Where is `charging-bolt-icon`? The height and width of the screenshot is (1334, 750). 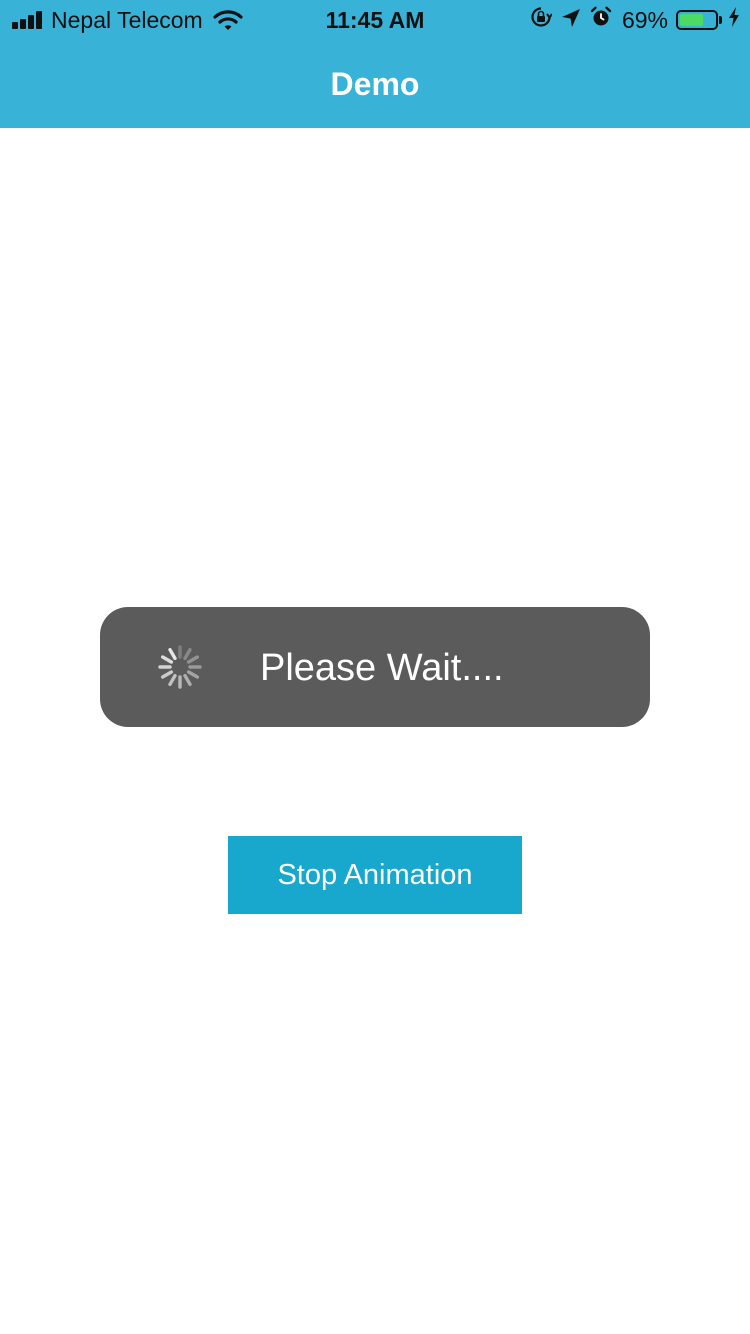
charging-bolt-icon is located at coordinates (734, 20).